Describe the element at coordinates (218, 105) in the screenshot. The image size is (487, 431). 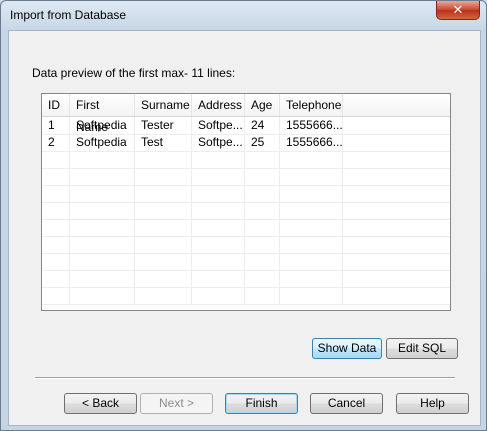
I see `column-header-address: Address` at that location.